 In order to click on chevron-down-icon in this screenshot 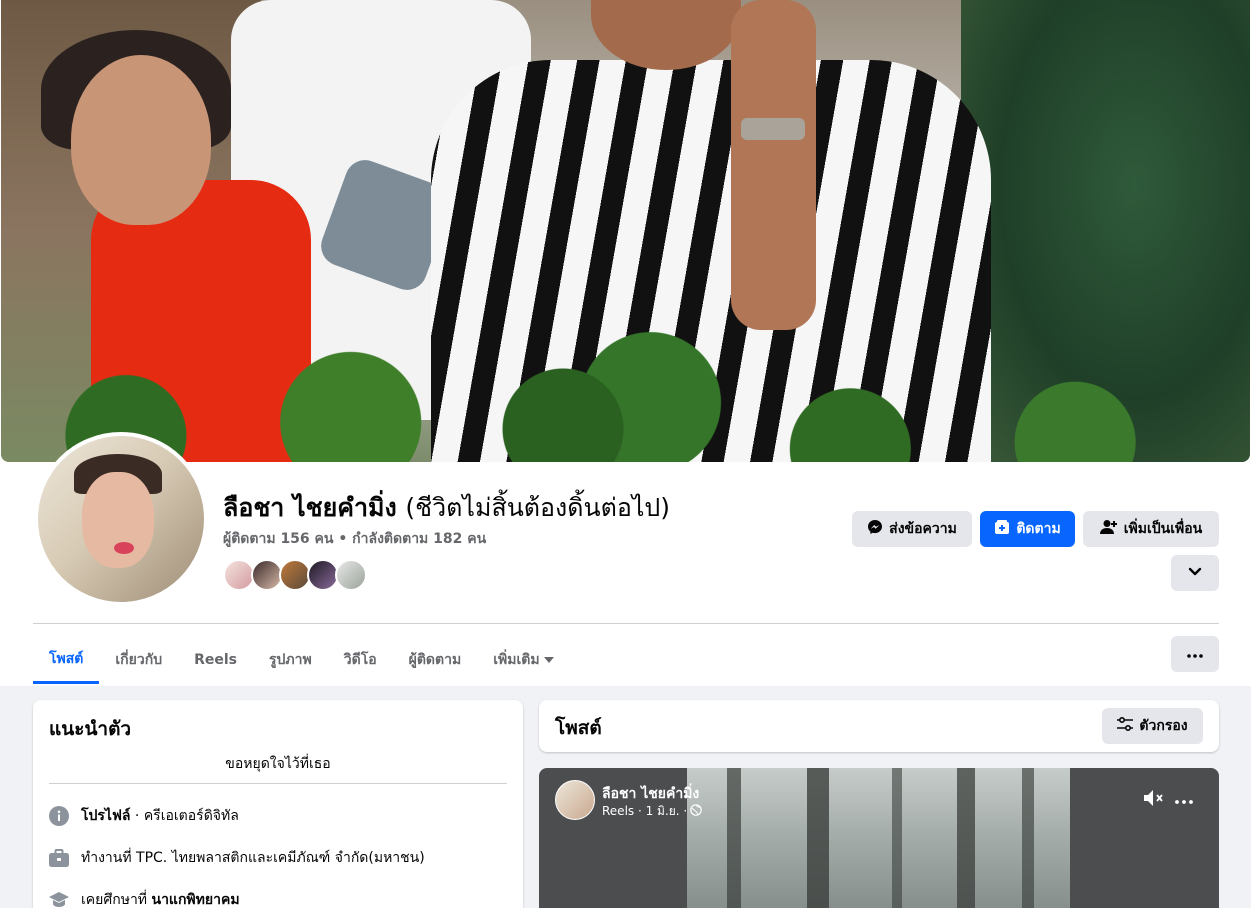, I will do `click(1195, 573)`.